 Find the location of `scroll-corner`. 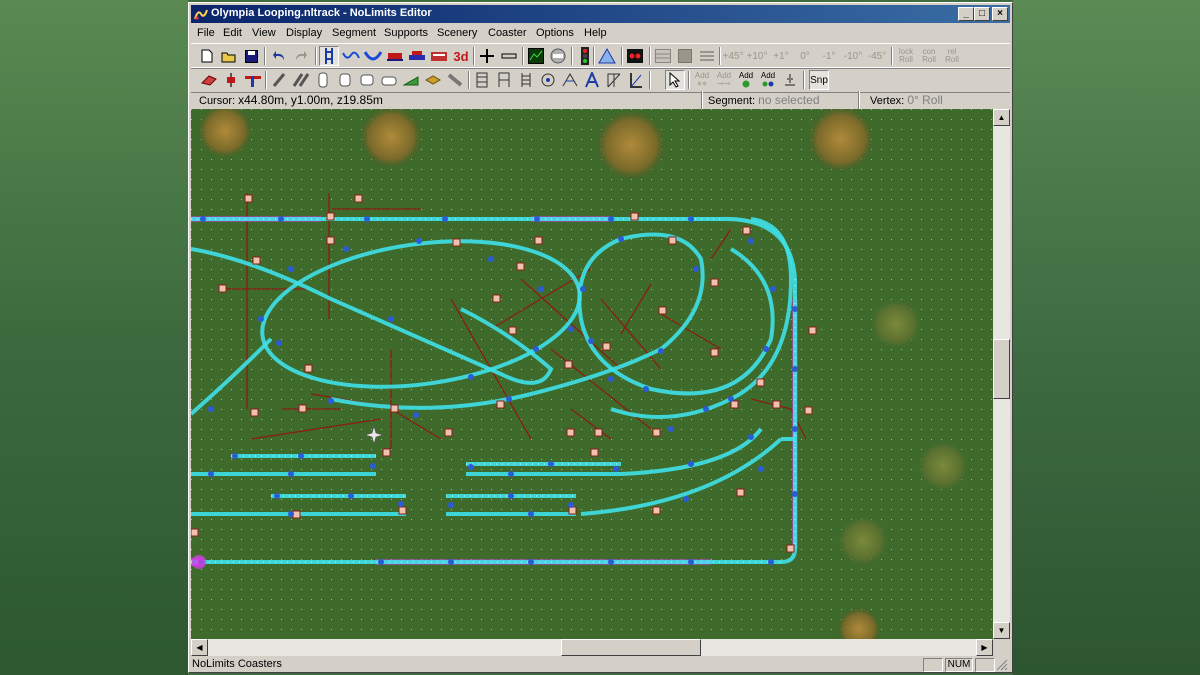

scroll-corner is located at coordinates (1001, 647).